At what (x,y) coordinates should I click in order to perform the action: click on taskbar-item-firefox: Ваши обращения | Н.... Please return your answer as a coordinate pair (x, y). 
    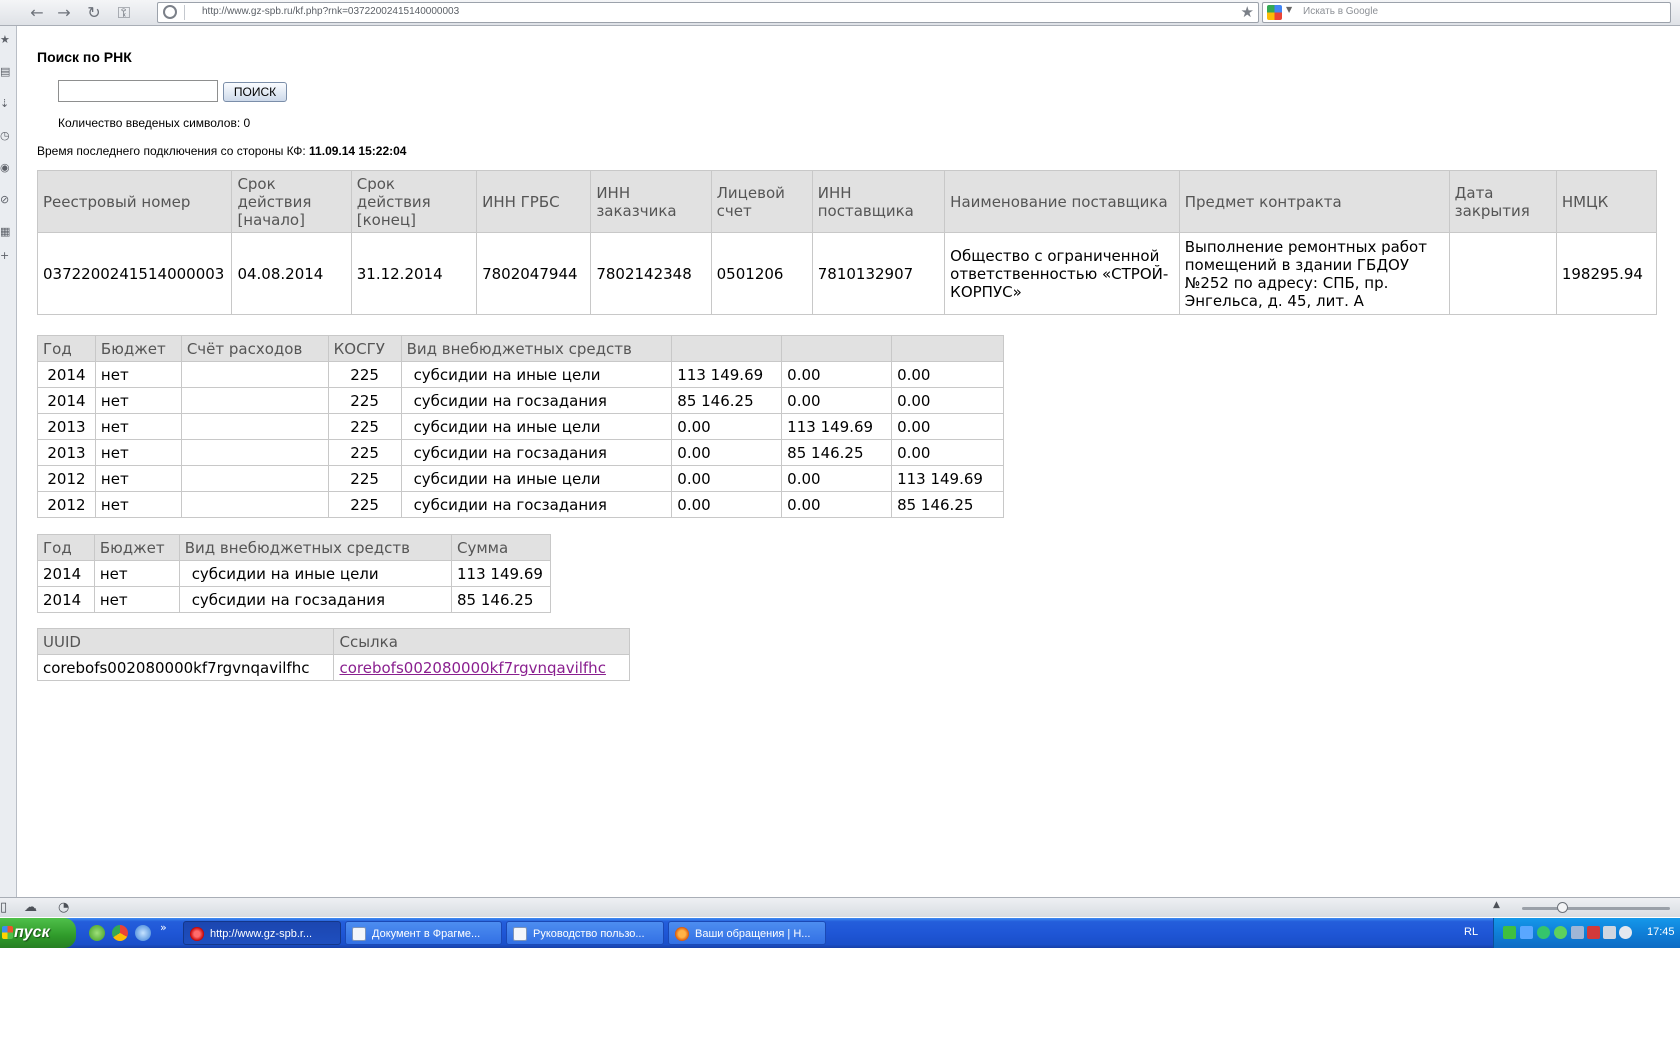
    Looking at the image, I should click on (747, 933).